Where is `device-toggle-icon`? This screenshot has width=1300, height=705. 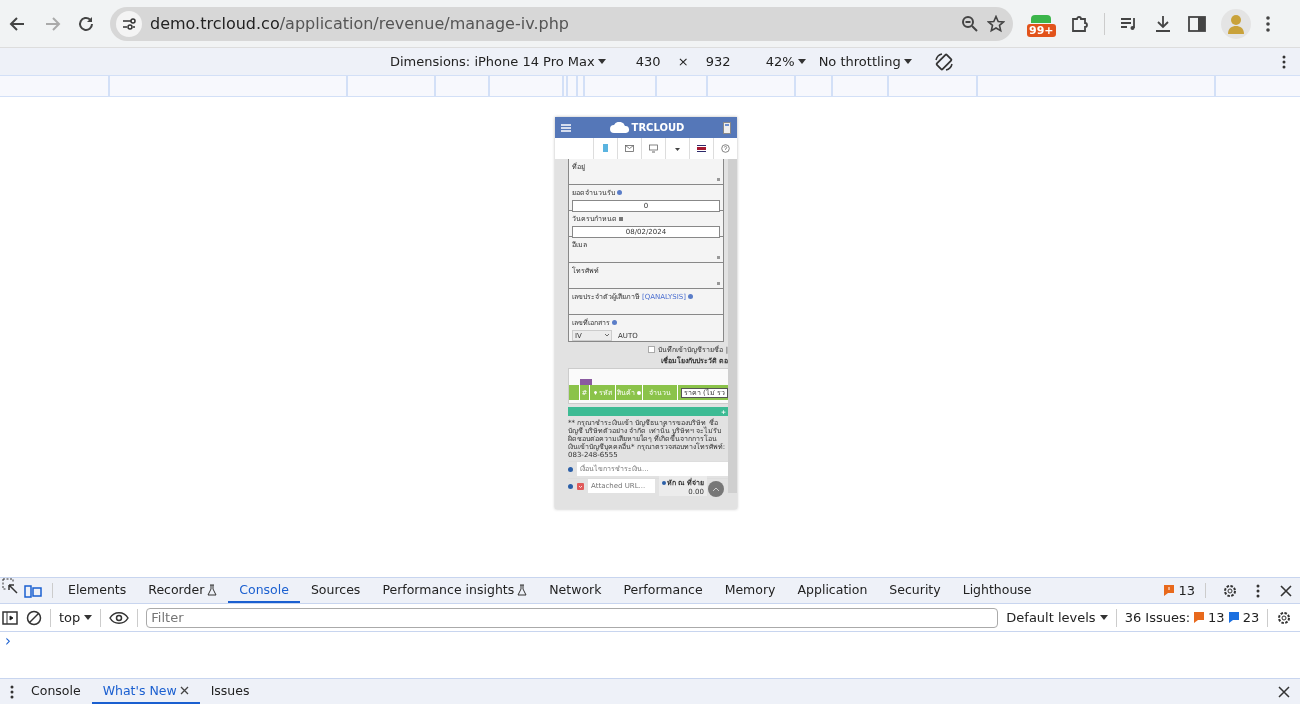
device-toggle-icon is located at coordinates (33, 590).